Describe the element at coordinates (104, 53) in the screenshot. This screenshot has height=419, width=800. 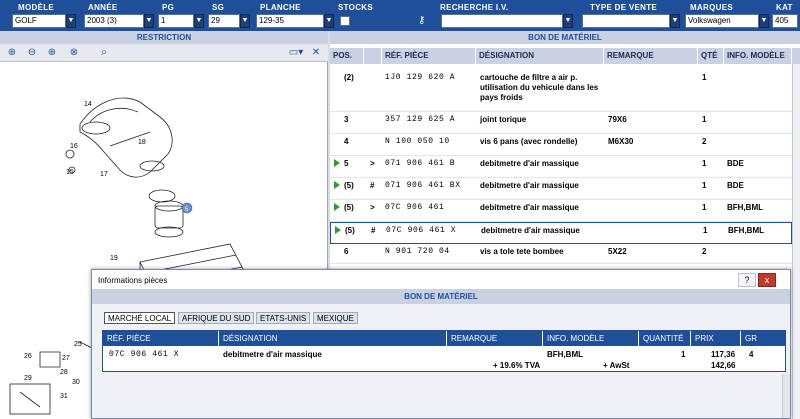
I see `search-icon: ⌕` at that location.